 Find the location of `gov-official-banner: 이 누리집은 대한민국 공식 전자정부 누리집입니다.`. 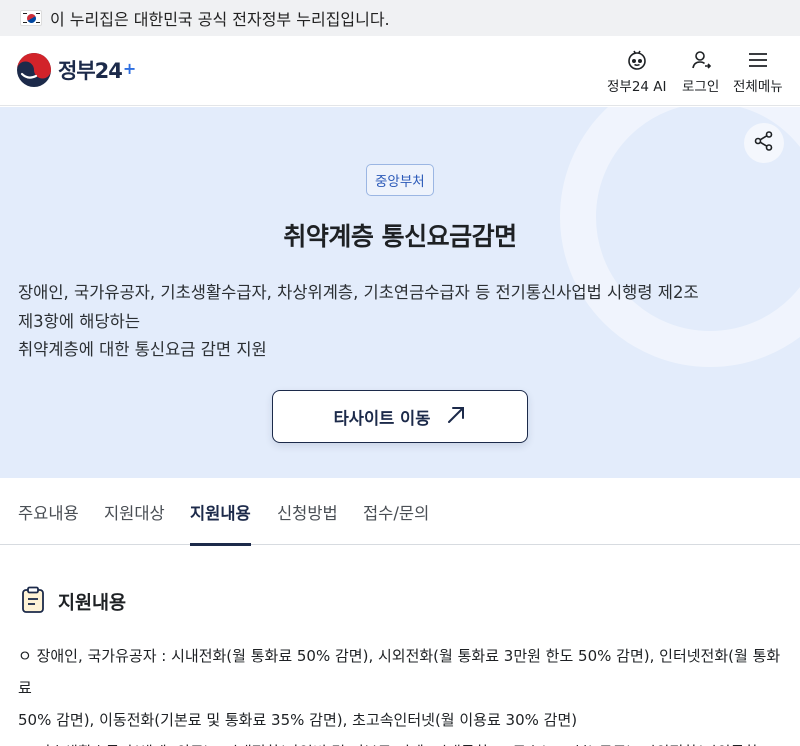

gov-official-banner: 이 누리집은 대한민국 공식 전자정부 누리집입니다. is located at coordinates (400, 18).